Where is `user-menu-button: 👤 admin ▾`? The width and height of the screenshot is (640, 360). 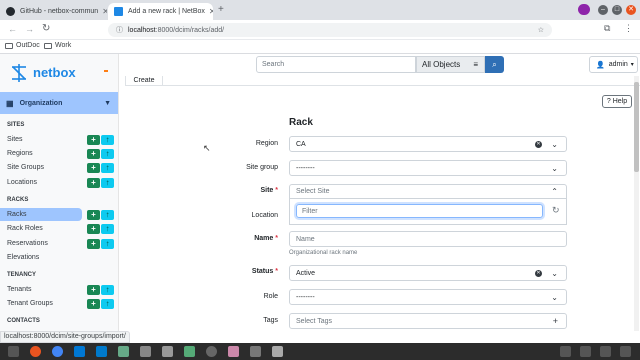 user-menu-button: 👤 admin ▾ is located at coordinates (613, 64).